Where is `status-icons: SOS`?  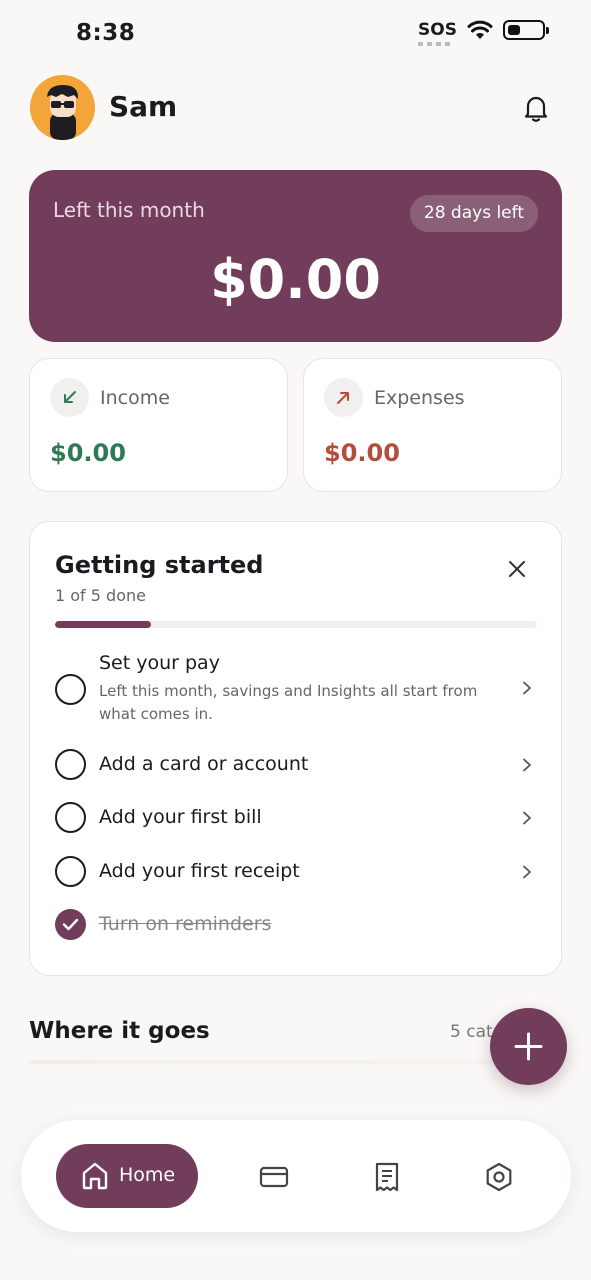
status-icons: SOS is located at coordinates (483, 33).